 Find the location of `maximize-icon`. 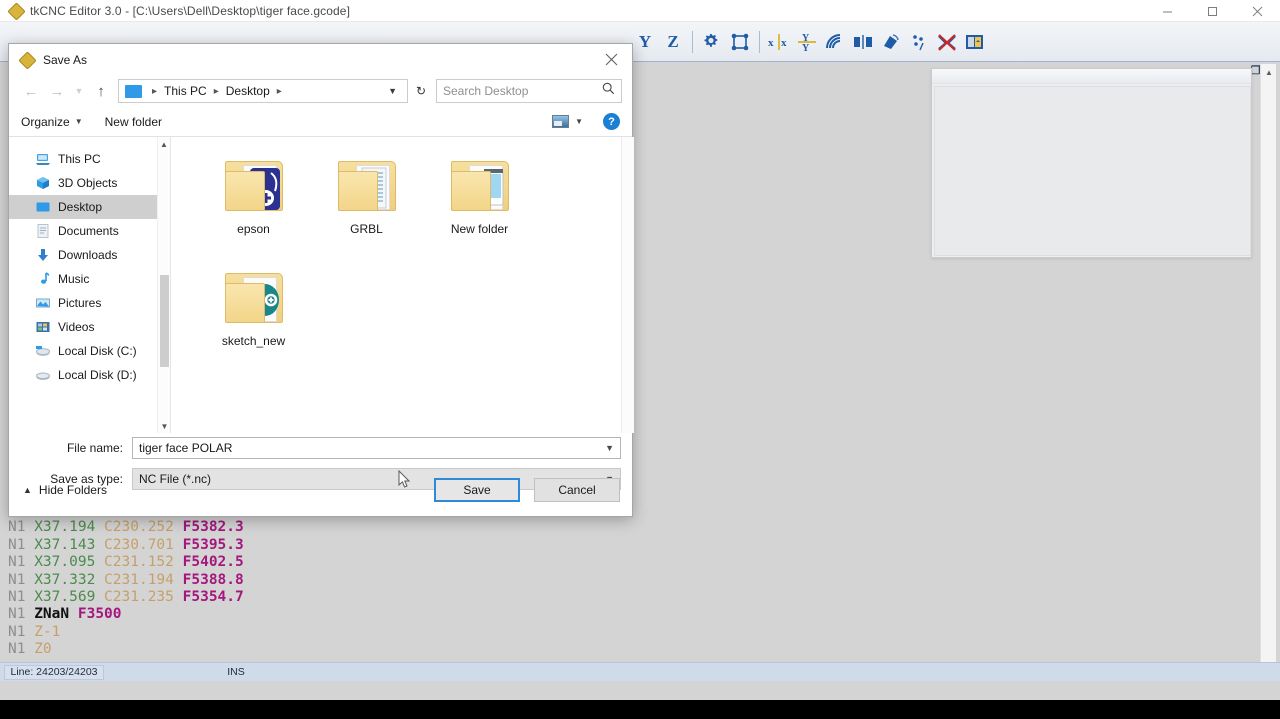

maximize-icon is located at coordinates (1212, 11).